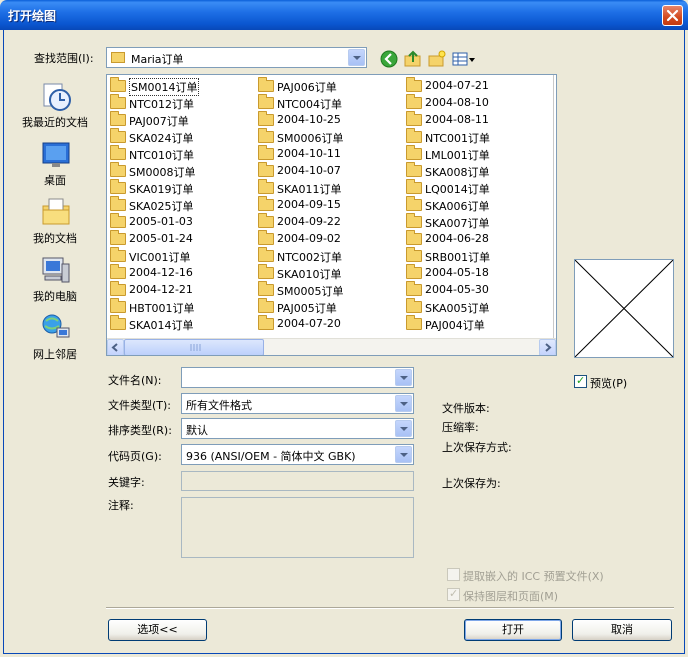  Describe the element at coordinates (457, 206) in the screenshot. I see `file-name: SKA006订单` at that location.